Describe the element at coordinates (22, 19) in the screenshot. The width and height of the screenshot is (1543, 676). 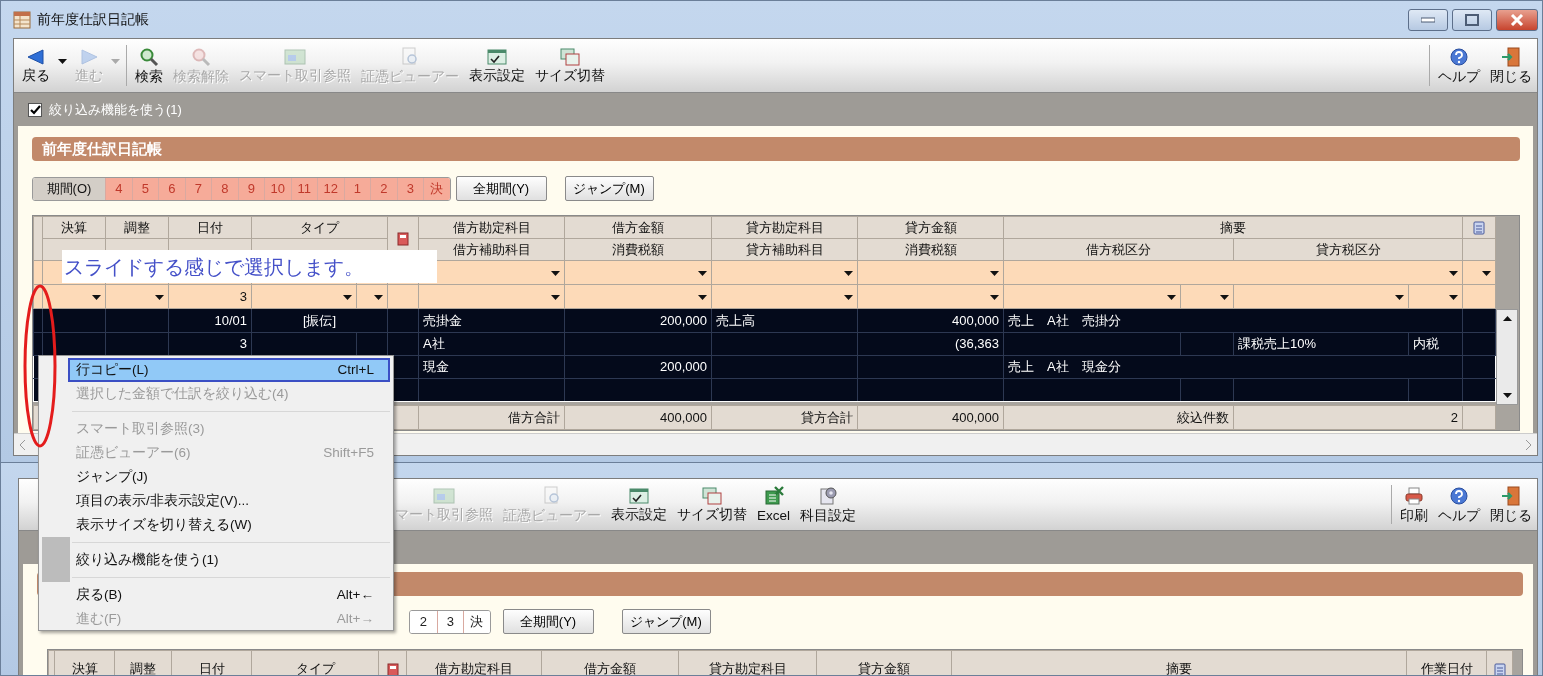
I see `ledger-icon` at that location.